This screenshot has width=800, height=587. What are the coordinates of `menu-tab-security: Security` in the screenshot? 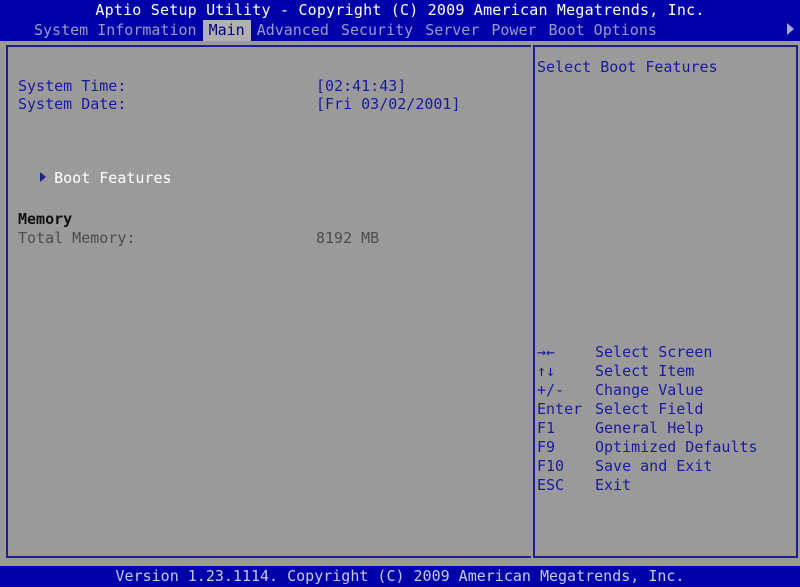 It's located at (377, 30).